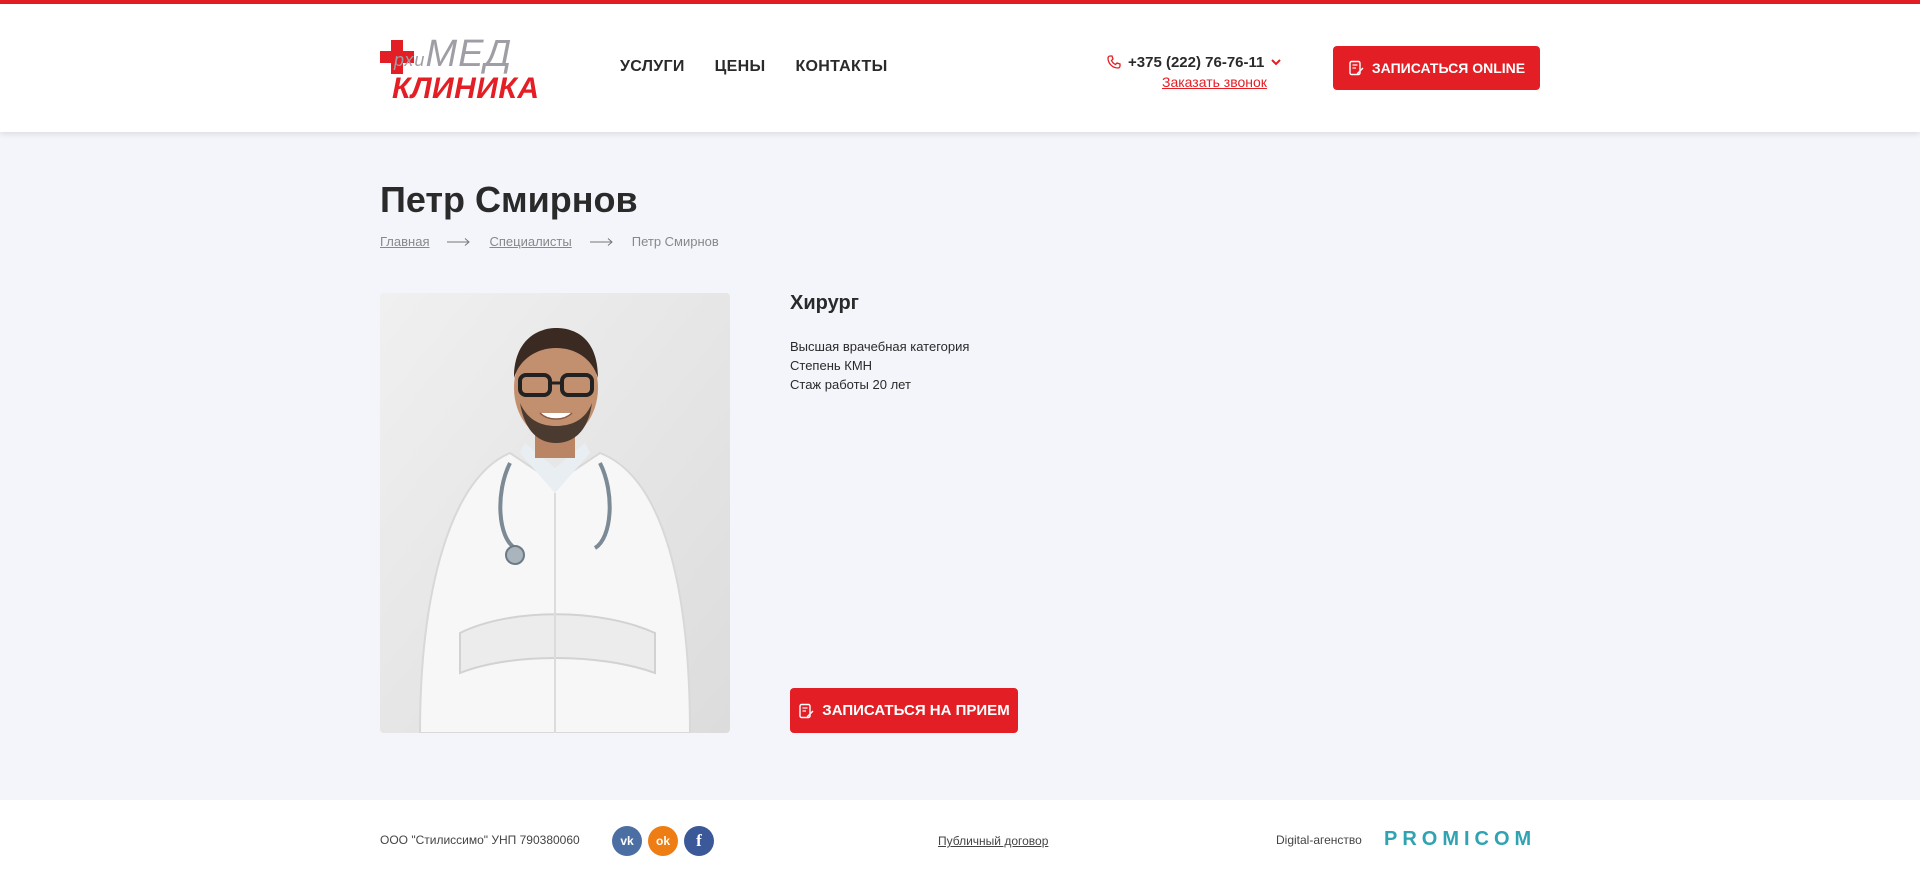 This screenshot has height=880, width=1920. I want to click on book-appointment-label: ЗАПИСАТЬСЯ НА ПРИЕМ, so click(916, 710).